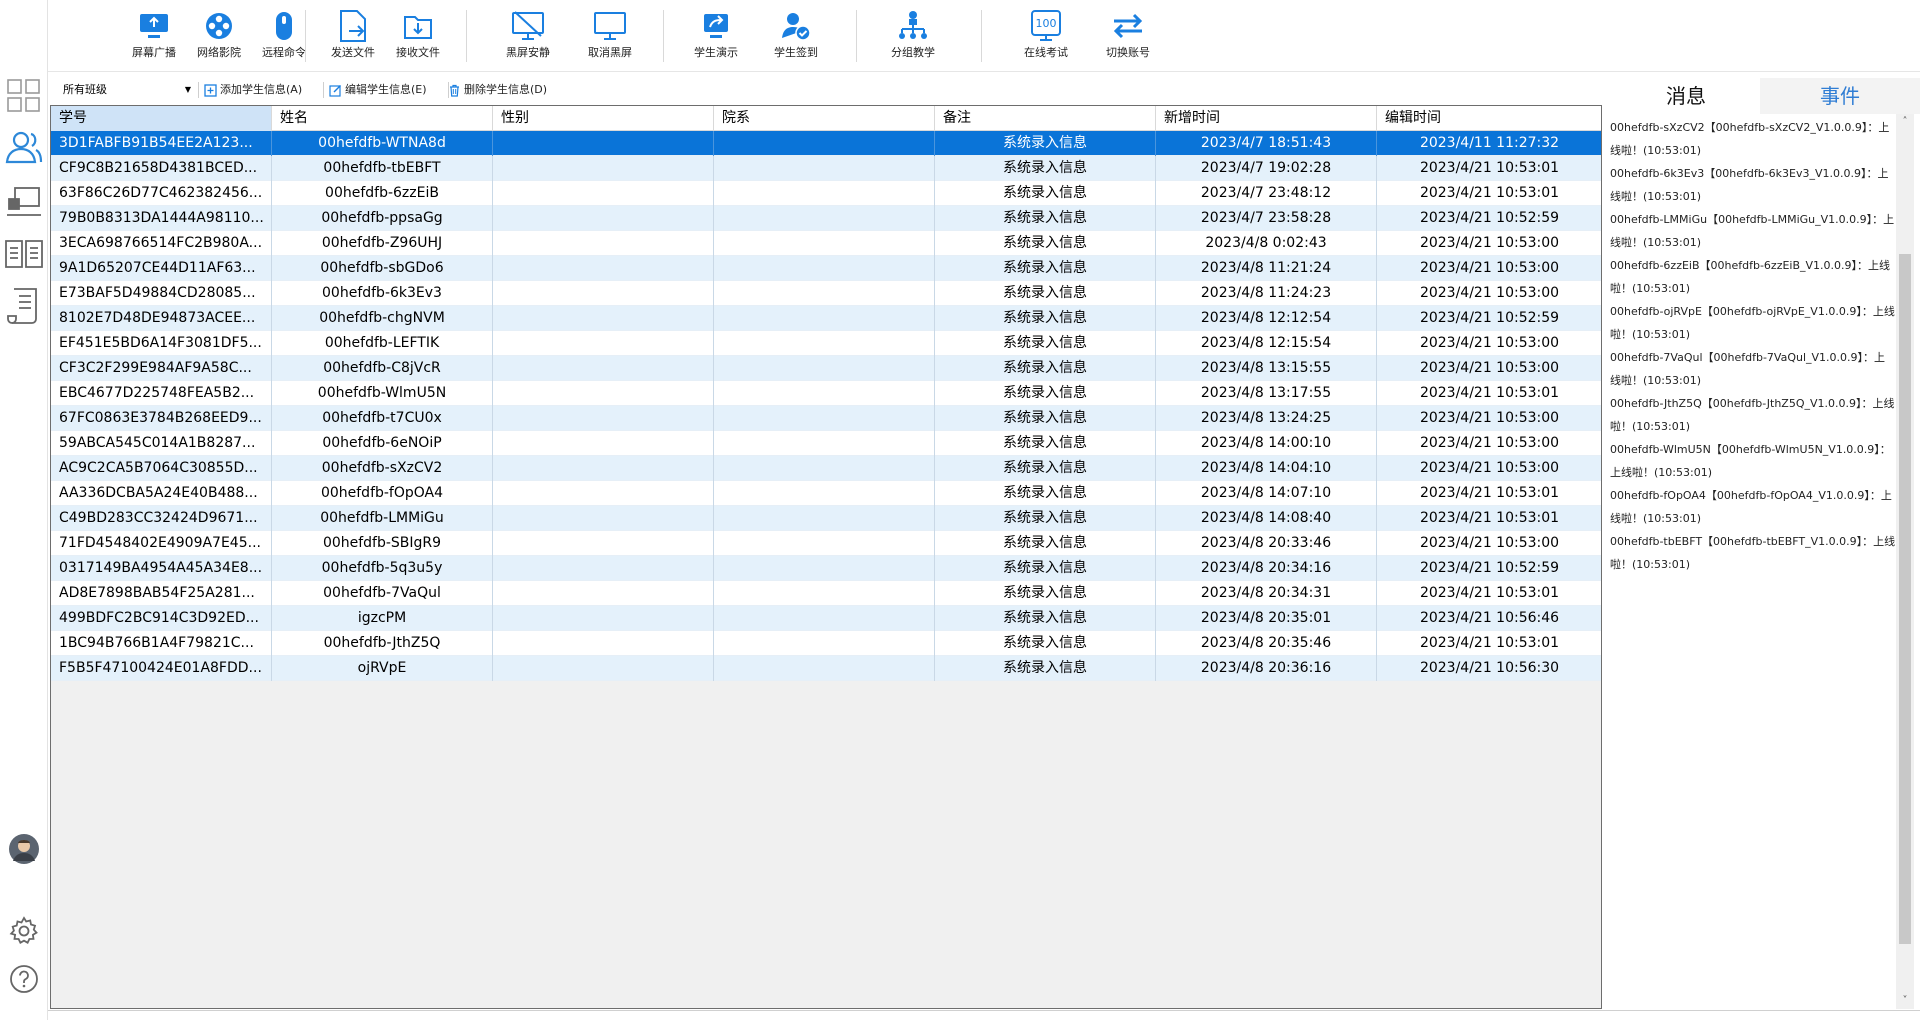 The image size is (1920, 1020). What do you see at coordinates (603, 118) in the screenshot?
I see `column-header: 性别` at bounding box center [603, 118].